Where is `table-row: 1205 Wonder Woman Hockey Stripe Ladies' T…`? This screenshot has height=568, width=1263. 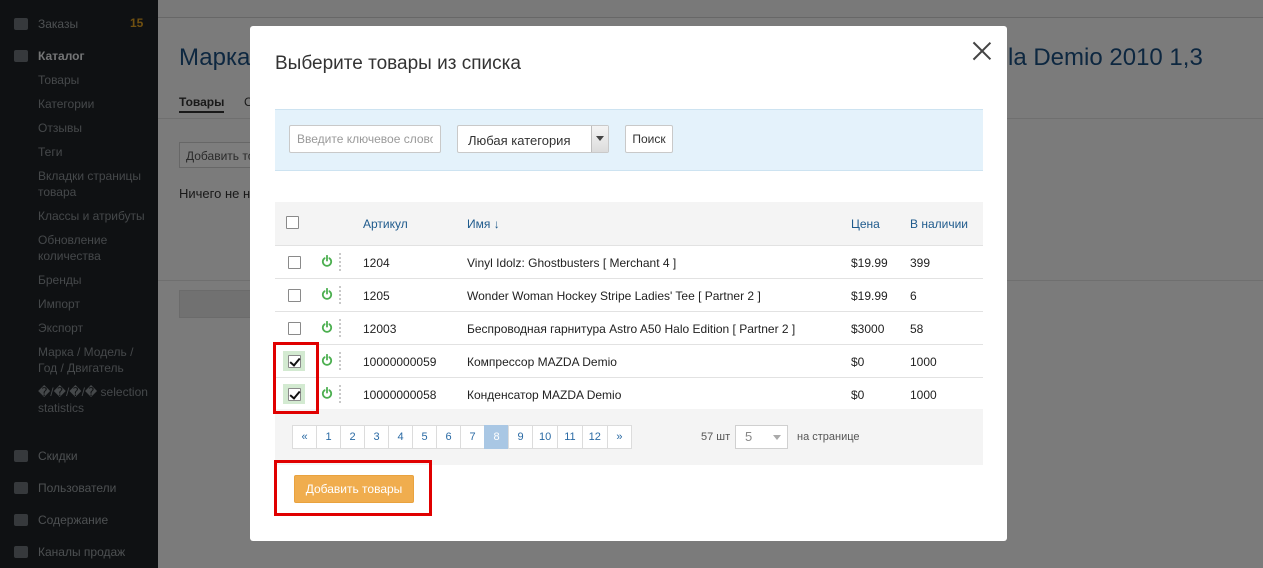 table-row: 1205 Wonder Woman Hockey Stripe Ladies' T… is located at coordinates (629, 294).